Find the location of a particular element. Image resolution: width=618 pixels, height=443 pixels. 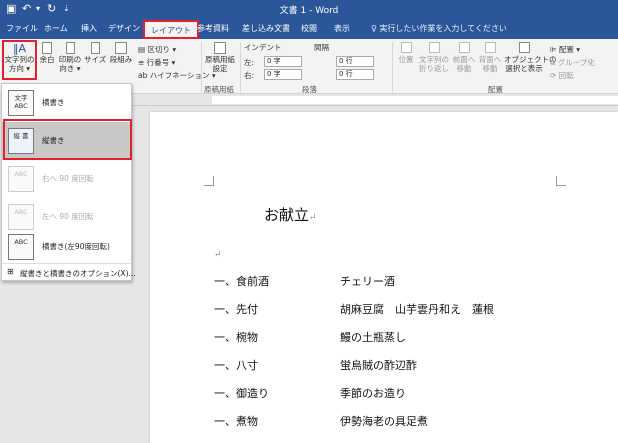

columns-button: 段組み is located at coordinates (121, 53).